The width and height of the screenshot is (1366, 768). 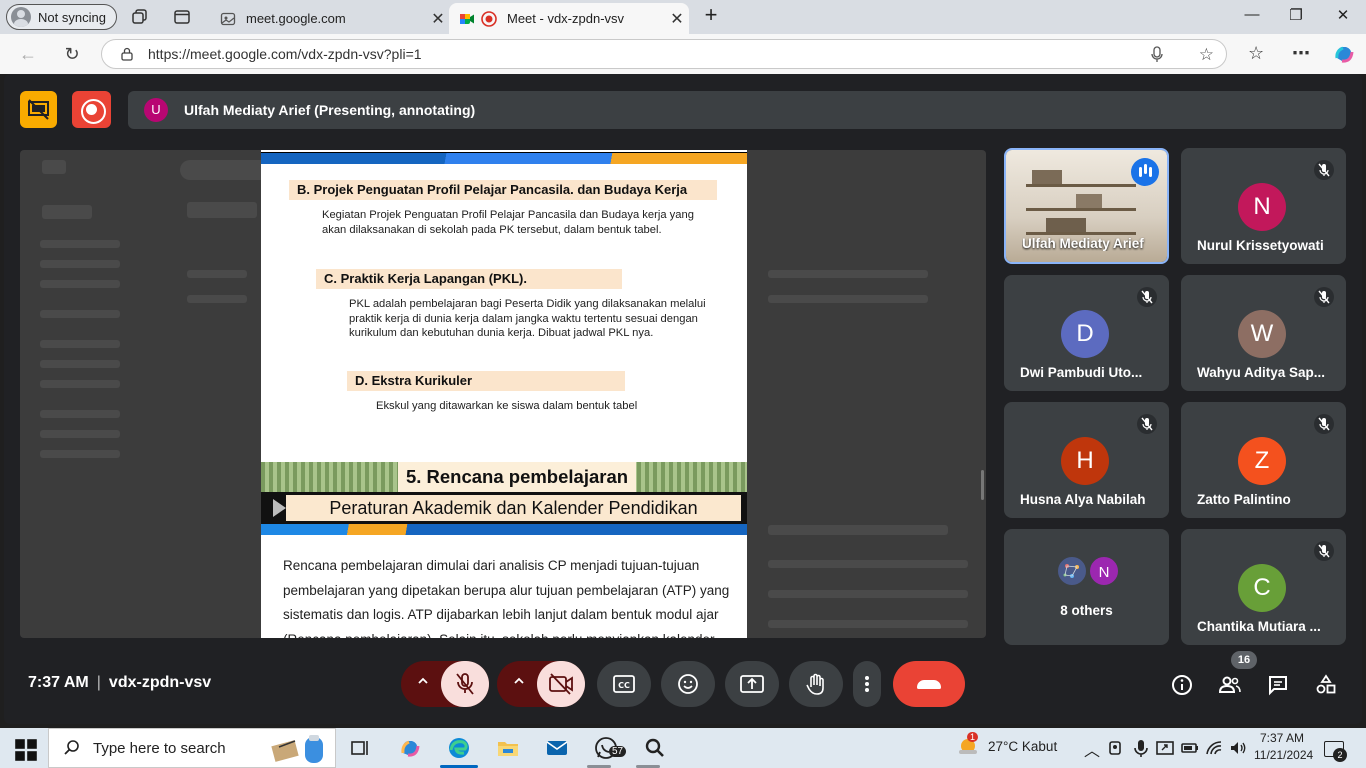 What do you see at coordinates (1145, 172) in the screenshot?
I see `speaking-indicator-icon` at bounding box center [1145, 172].